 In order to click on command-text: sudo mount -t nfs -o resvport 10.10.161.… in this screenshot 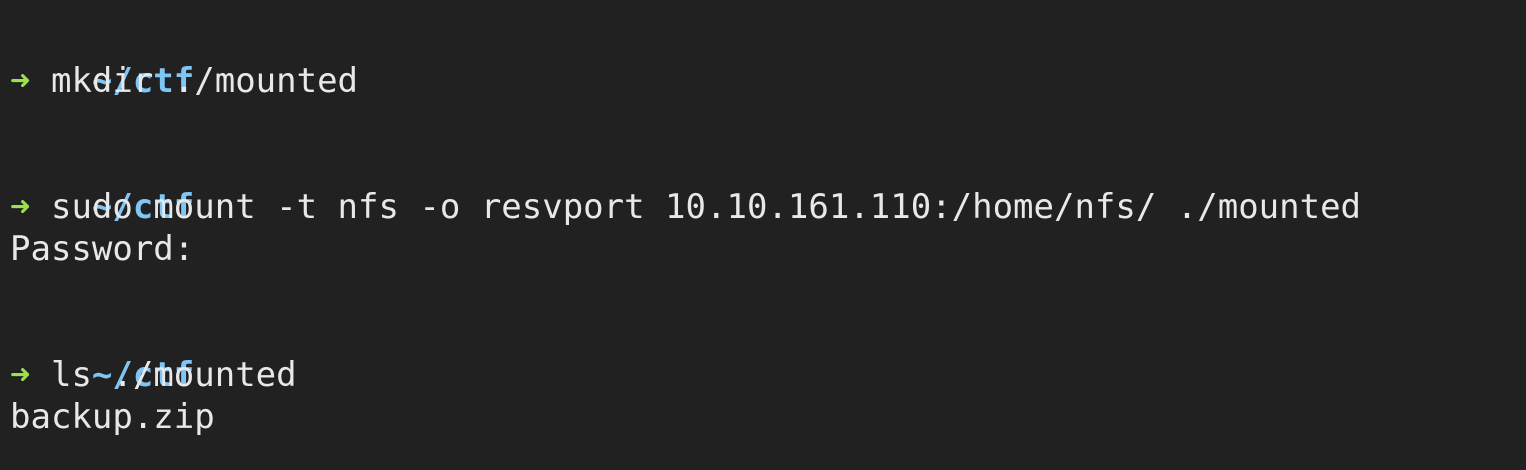, I will do `click(706, 207)`.